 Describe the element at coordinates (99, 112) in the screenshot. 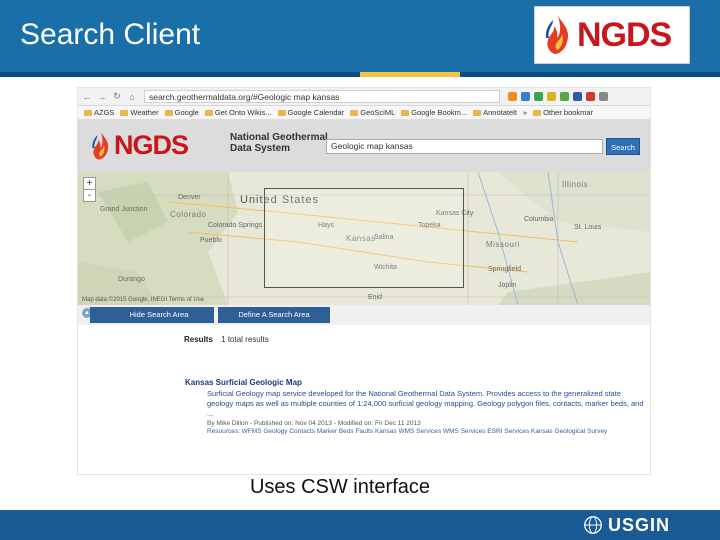

I see `bookmark-item: AZGS` at that location.